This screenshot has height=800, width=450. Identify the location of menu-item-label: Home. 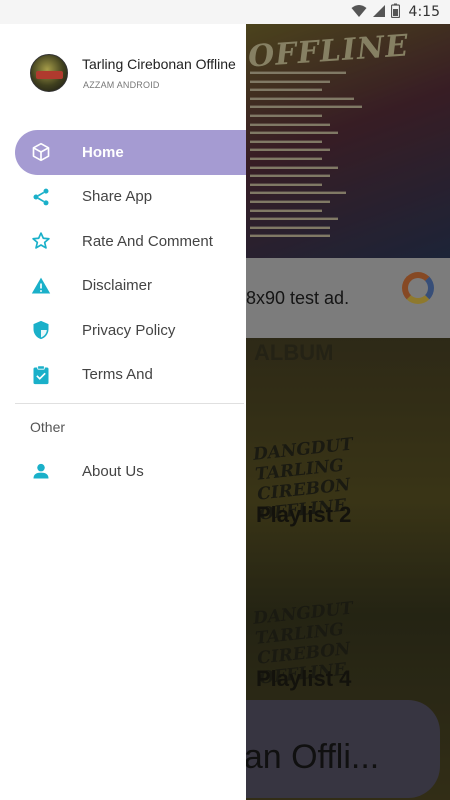
(103, 152).